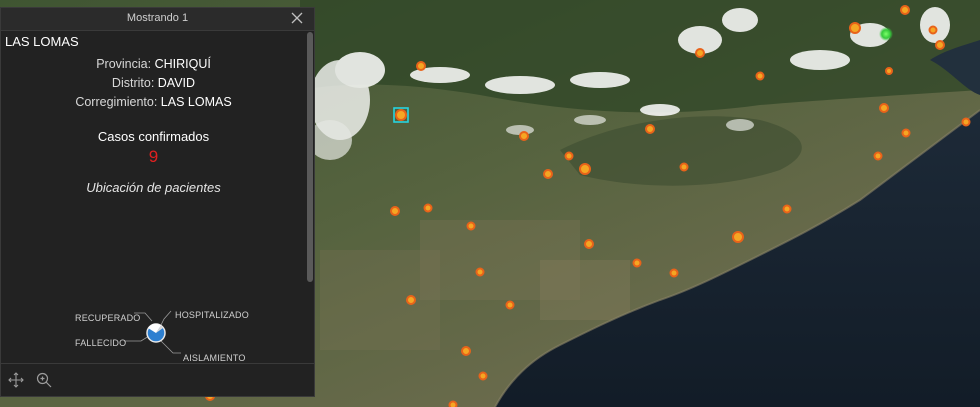 The height and width of the screenshot is (407, 980). Describe the element at coordinates (108, 318) in the screenshot. I see `pie-label-recuperado: RECUPERADO` at that location.